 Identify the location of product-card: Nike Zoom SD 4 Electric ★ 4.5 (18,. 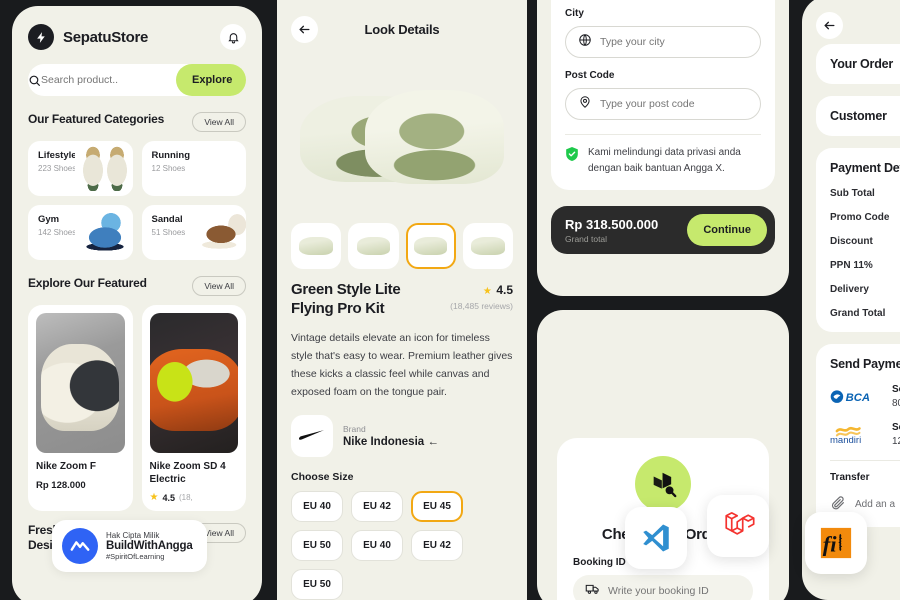
(193, 408).